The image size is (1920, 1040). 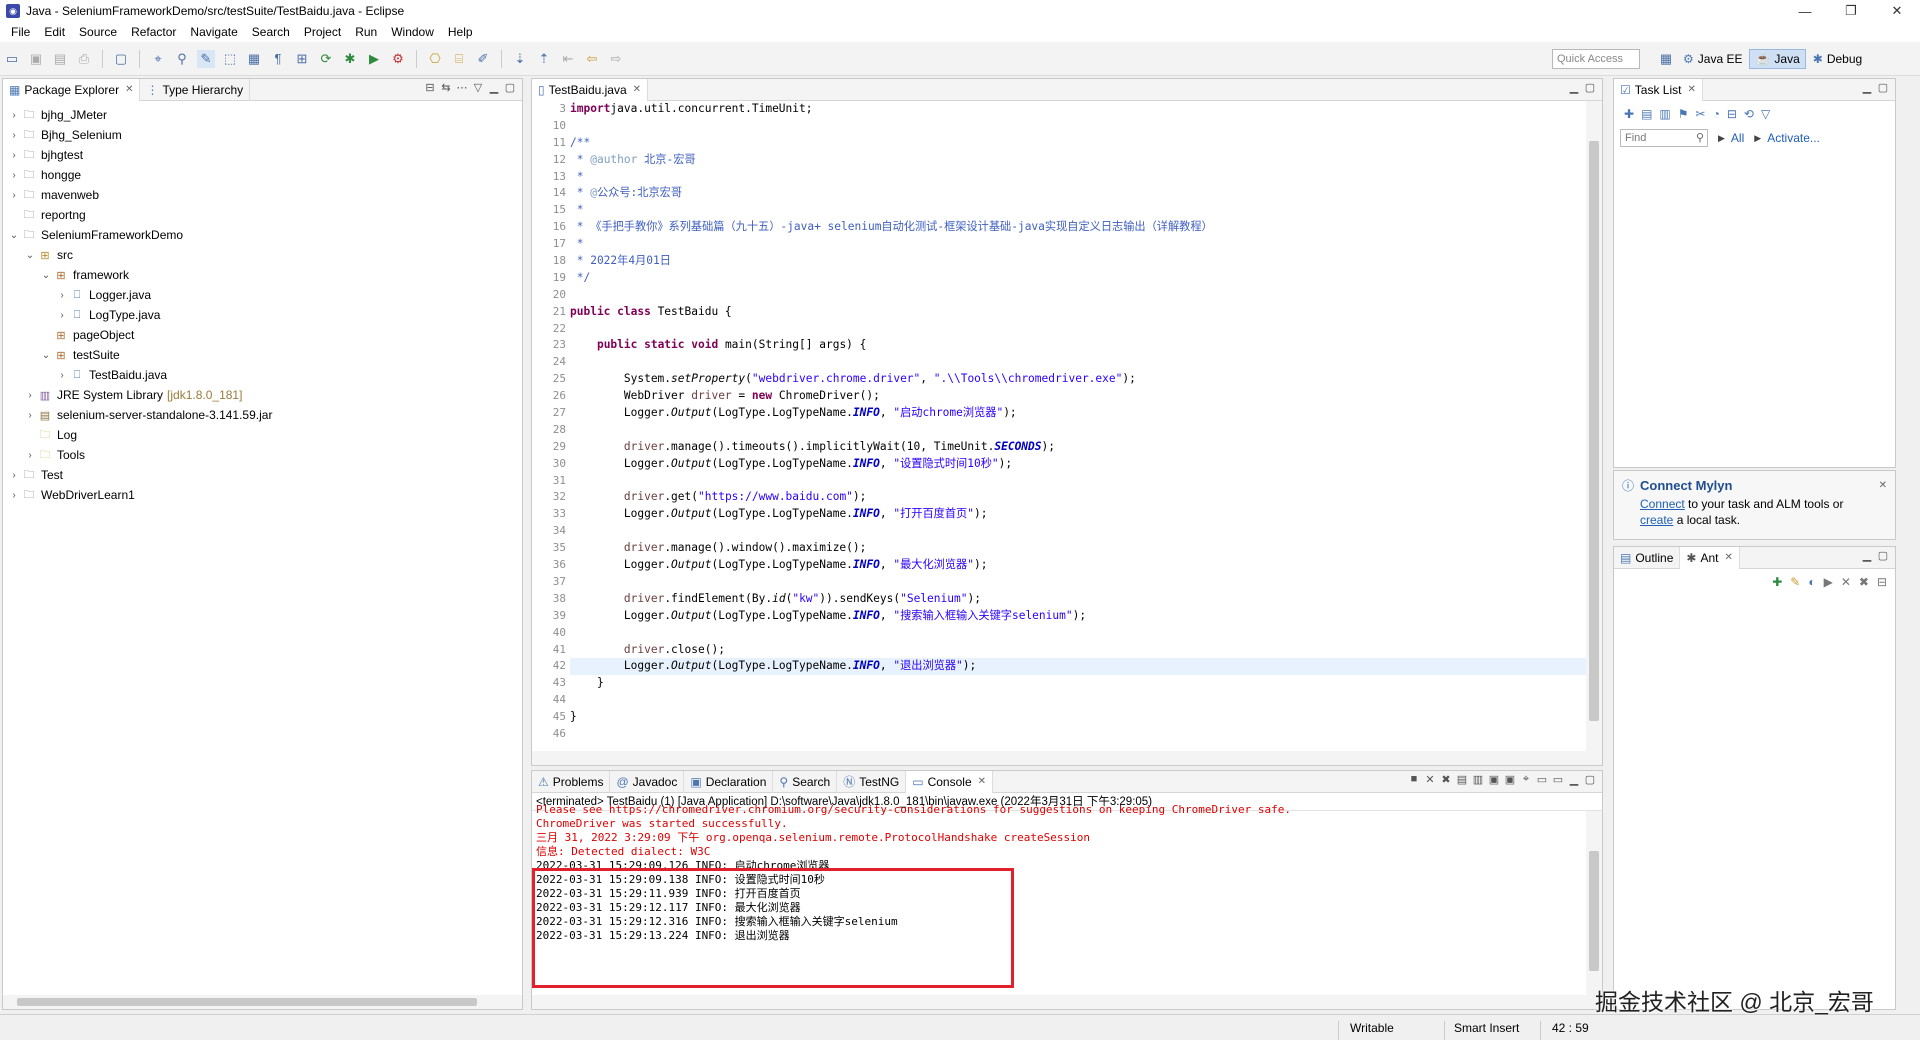 I want to click on tab-problems: ⚠ Problems, so click(x=571, y=781).